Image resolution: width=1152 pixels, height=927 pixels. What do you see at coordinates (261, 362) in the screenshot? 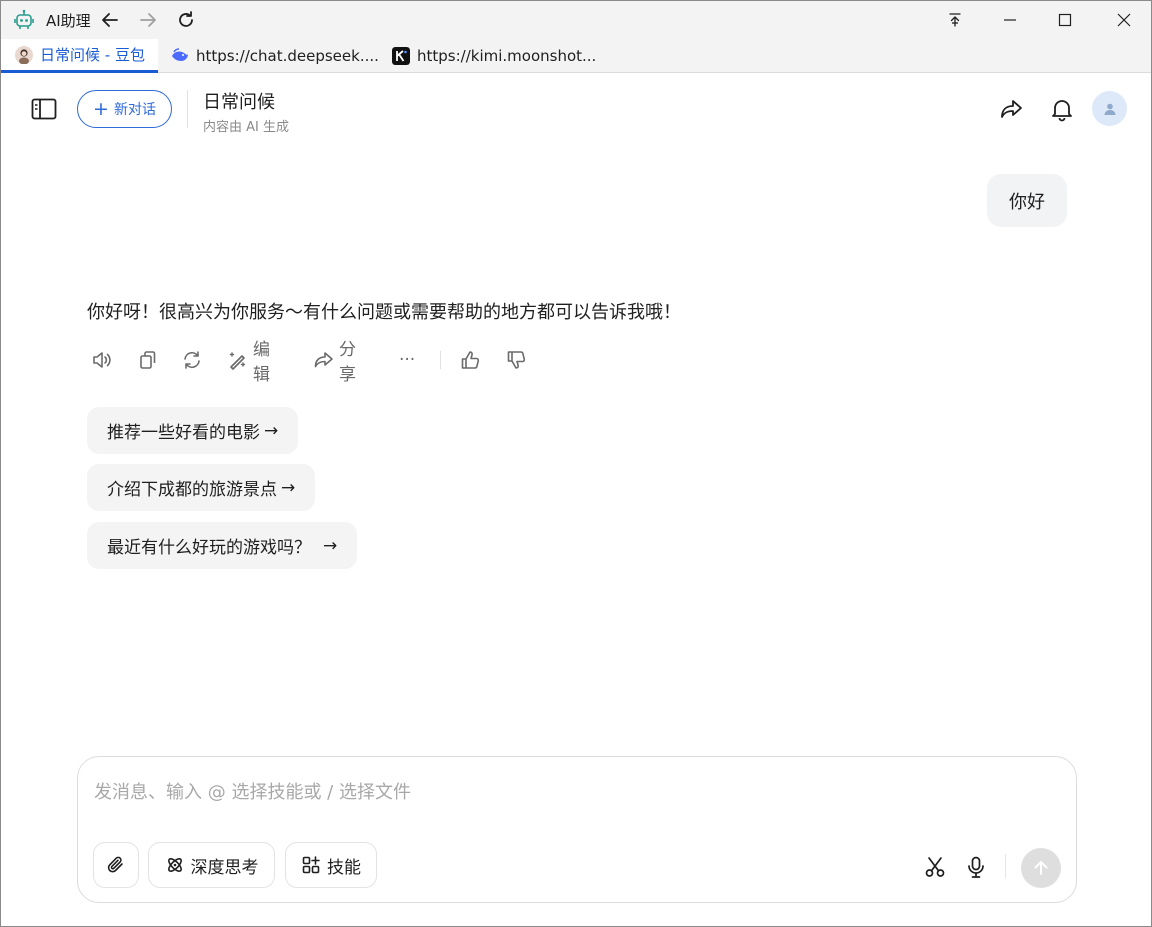
I see `edit-label: 编辑` at bounding box center [261, 362].